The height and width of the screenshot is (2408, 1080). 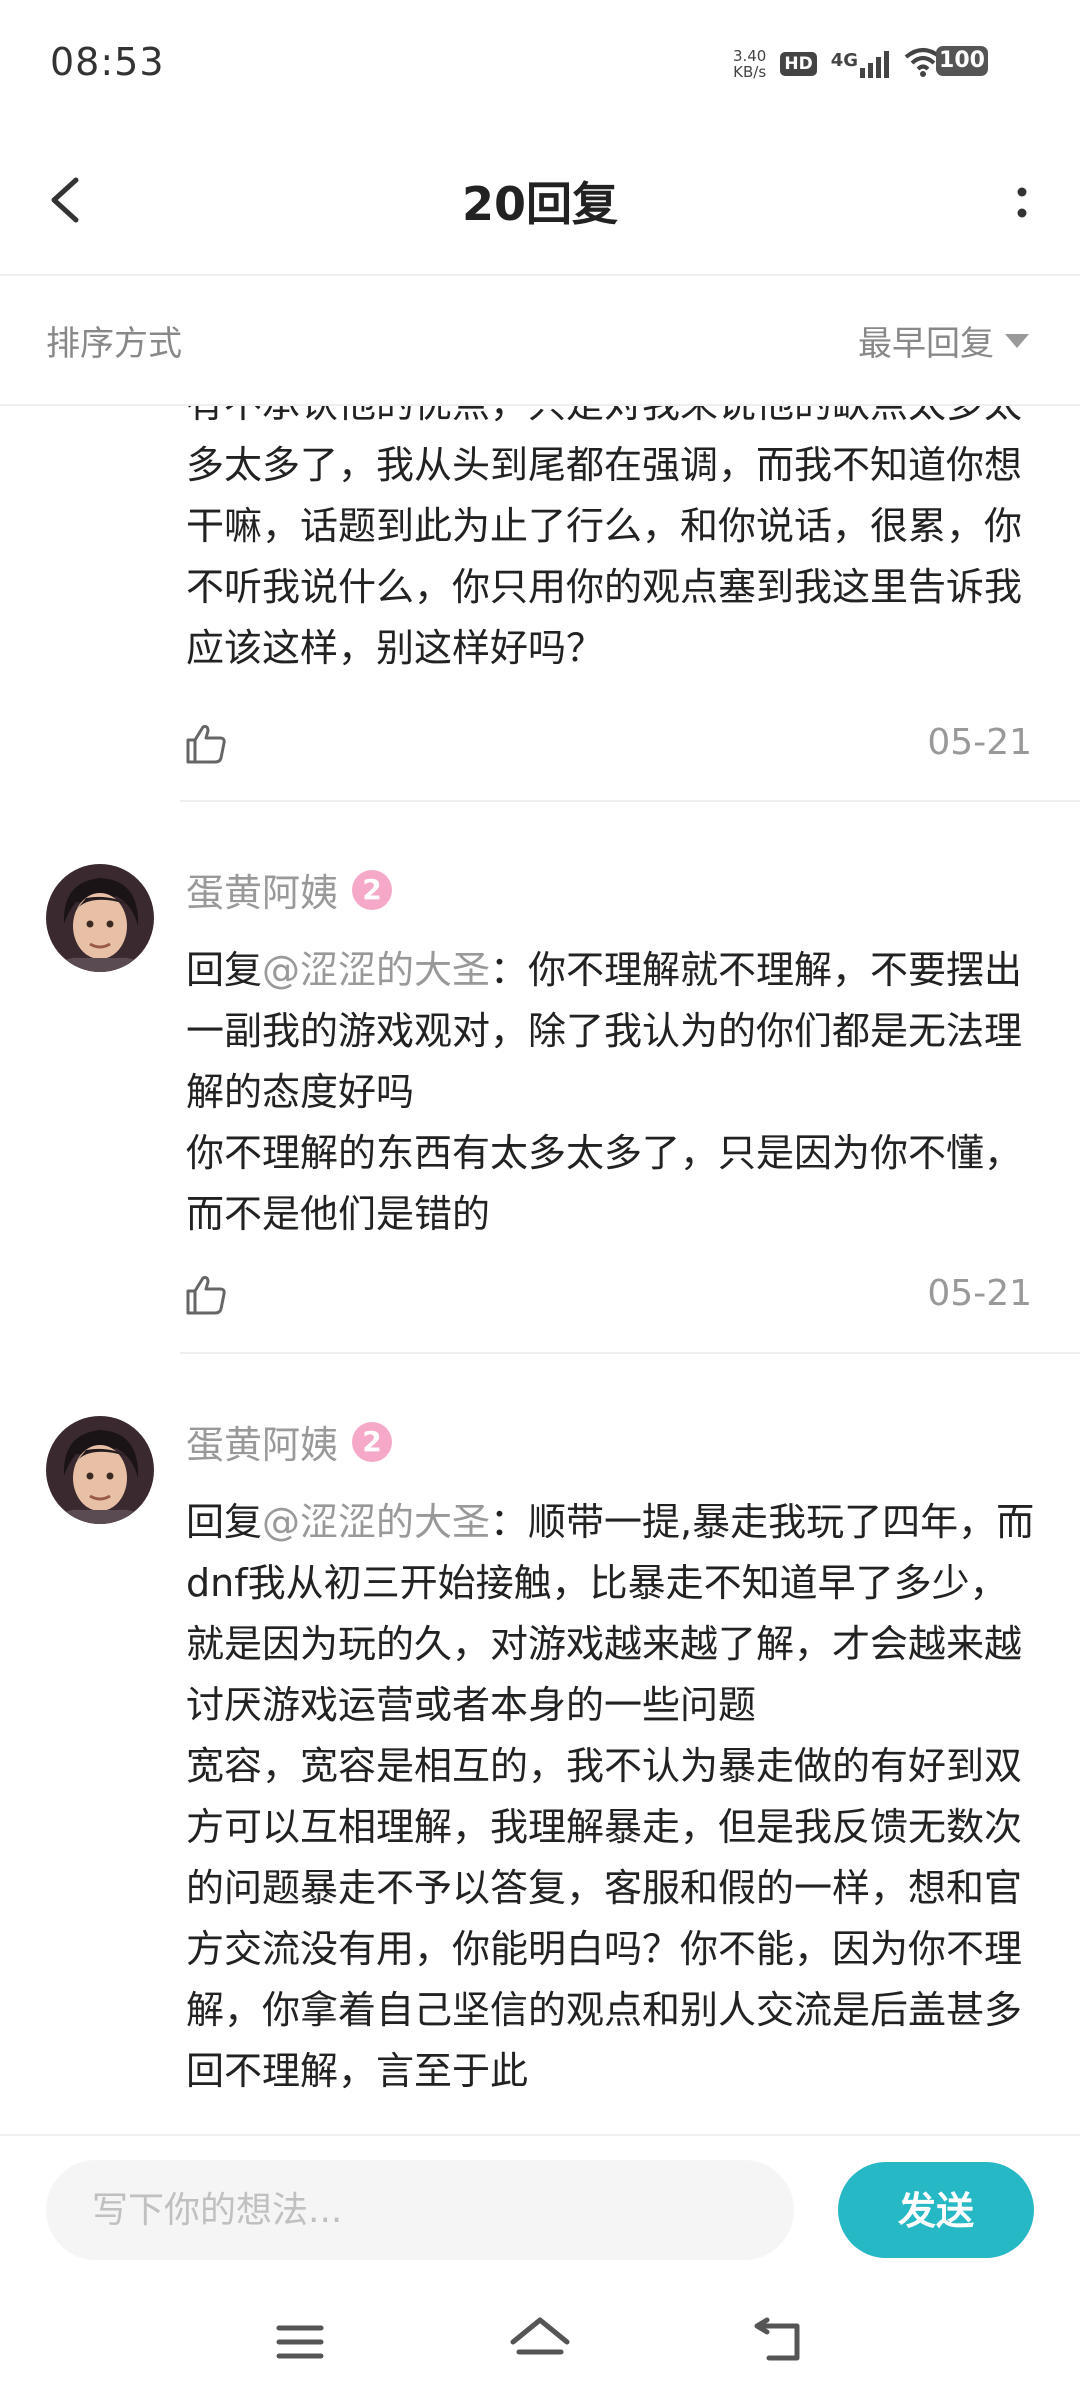 I want to click on system-nav-bar, so click(x=540, y=2345).